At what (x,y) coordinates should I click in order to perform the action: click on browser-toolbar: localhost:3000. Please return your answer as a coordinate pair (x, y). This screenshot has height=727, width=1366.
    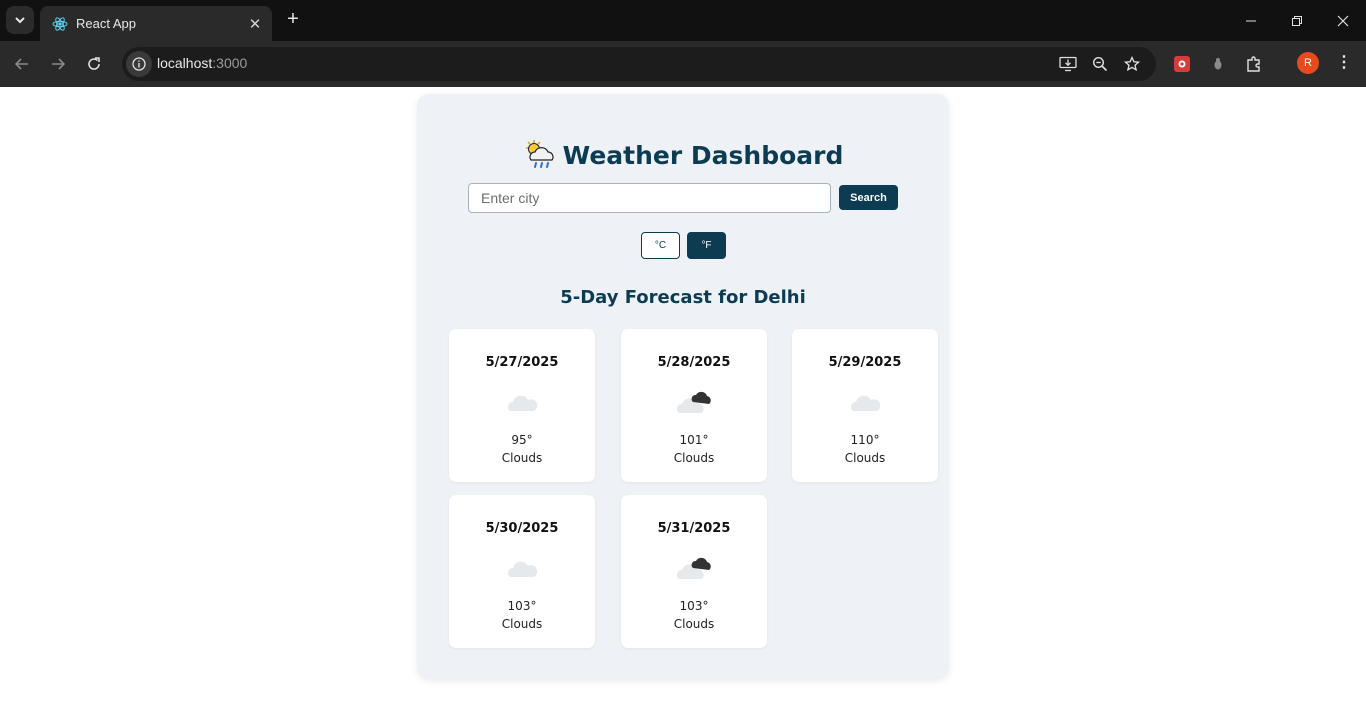
    Looking at the image, I should click on (683, 64).